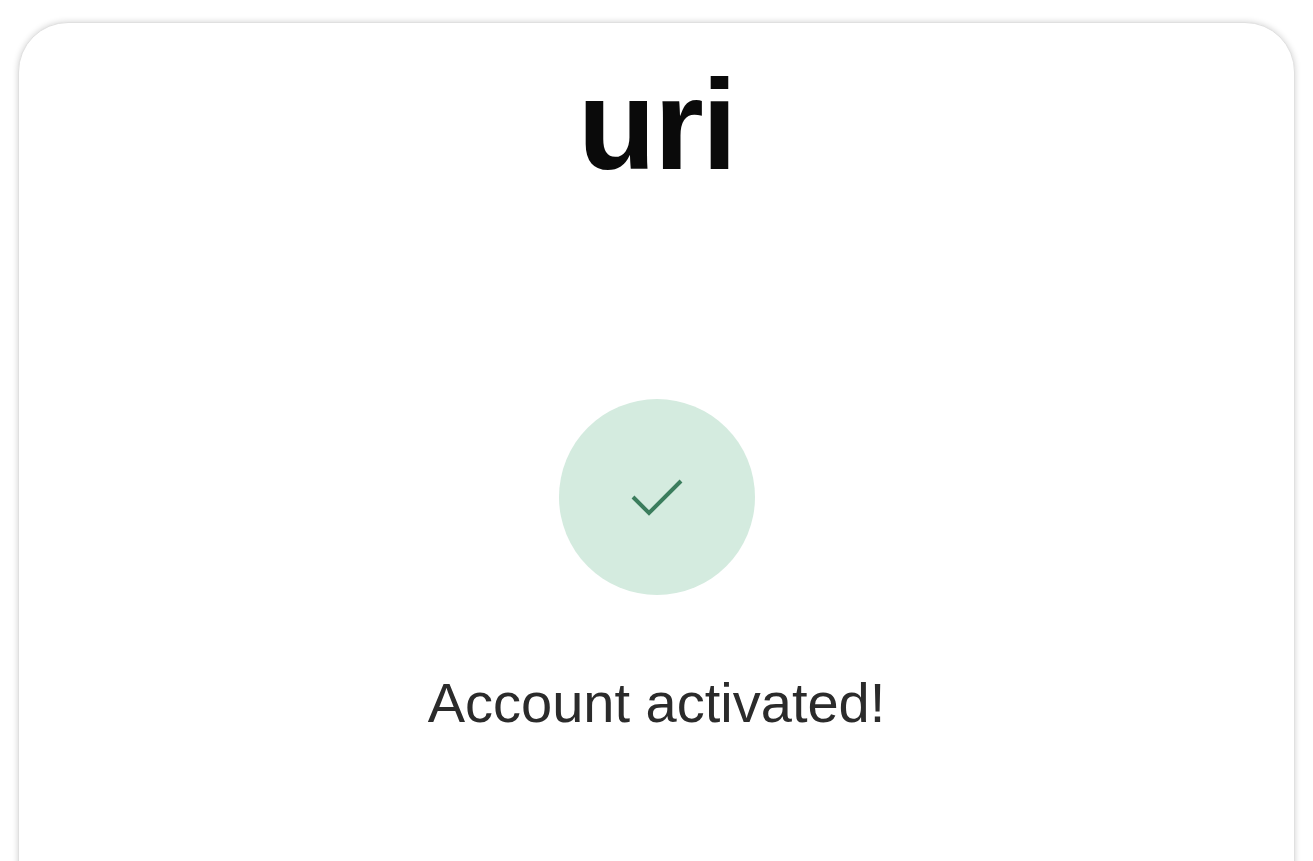  I want to click on logo: uri, so click(656, 125).